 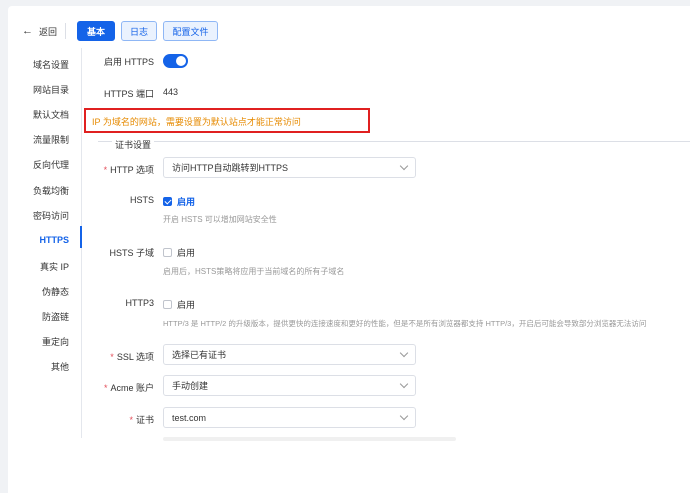 What do you see at coordinates (54, 240) in the screenshot?
I see `sidebar-item-https: HTTPS` at bounding box center [54, 240].